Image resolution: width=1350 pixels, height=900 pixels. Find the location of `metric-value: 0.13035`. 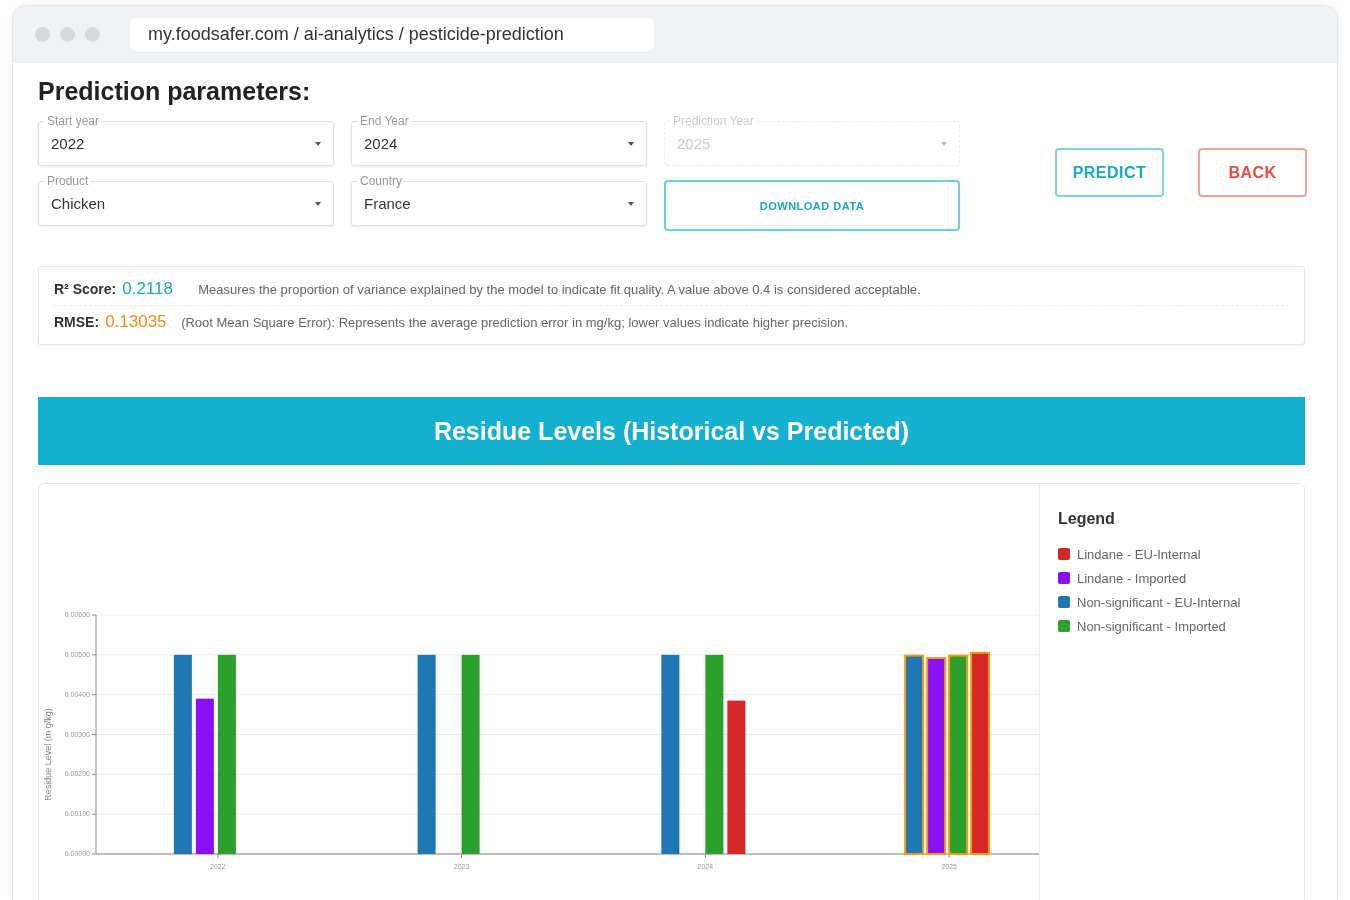

metric-value: 0.13035 is located at coordinates (136, 322).